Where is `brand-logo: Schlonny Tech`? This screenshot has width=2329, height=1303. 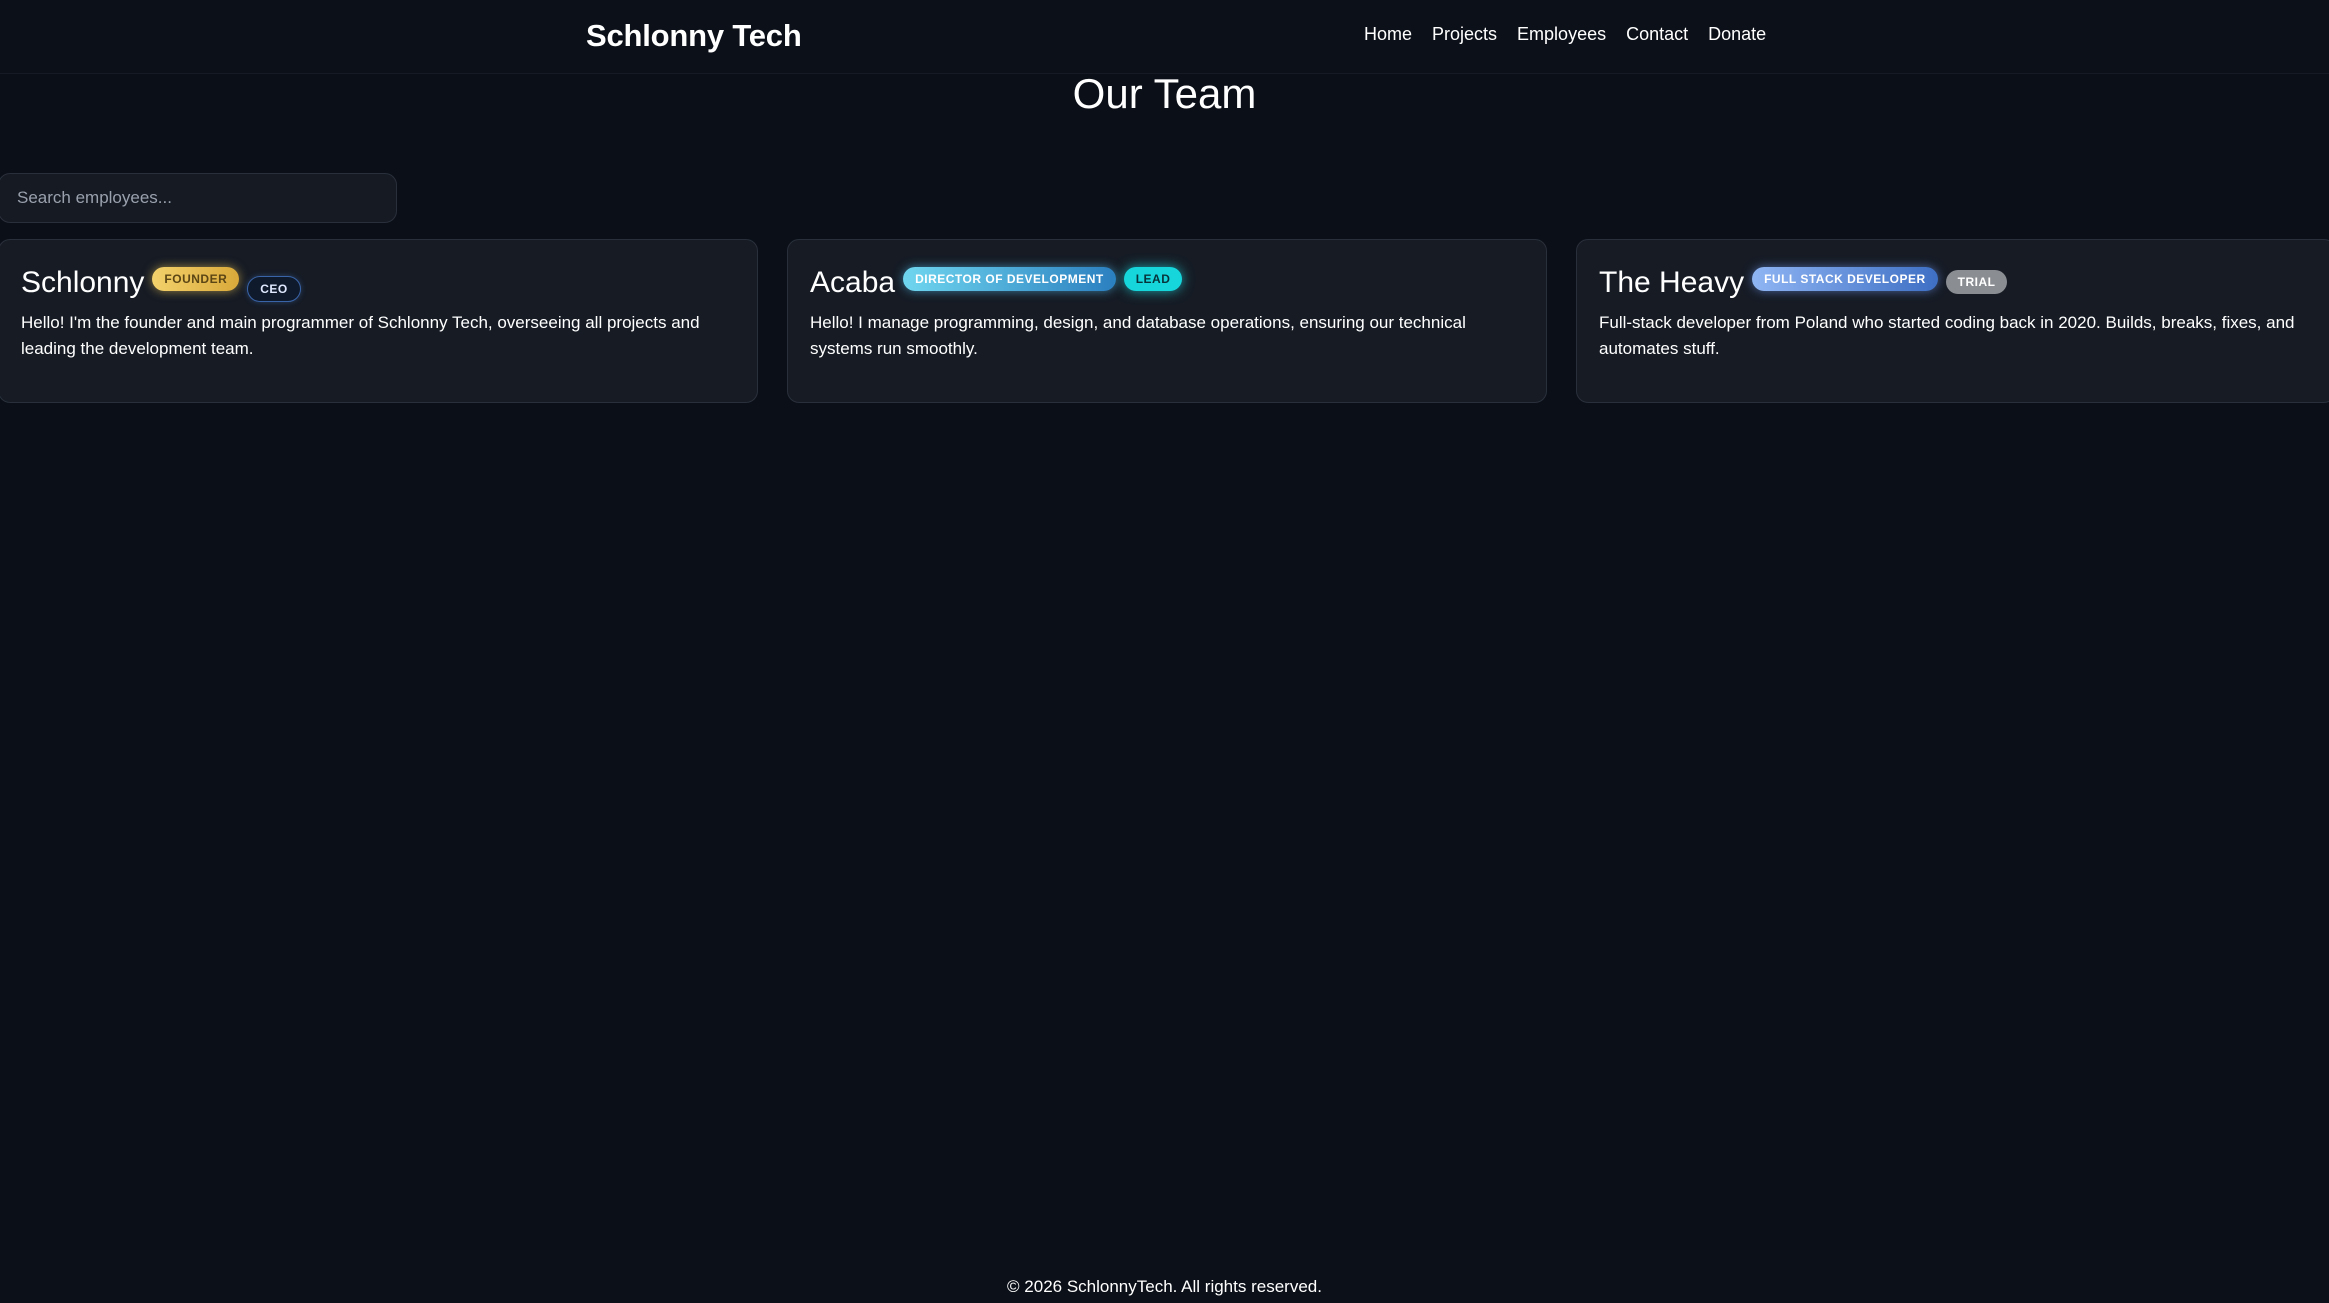 brand-logo: Schlonny Tech is located at coordinates (694, 36).